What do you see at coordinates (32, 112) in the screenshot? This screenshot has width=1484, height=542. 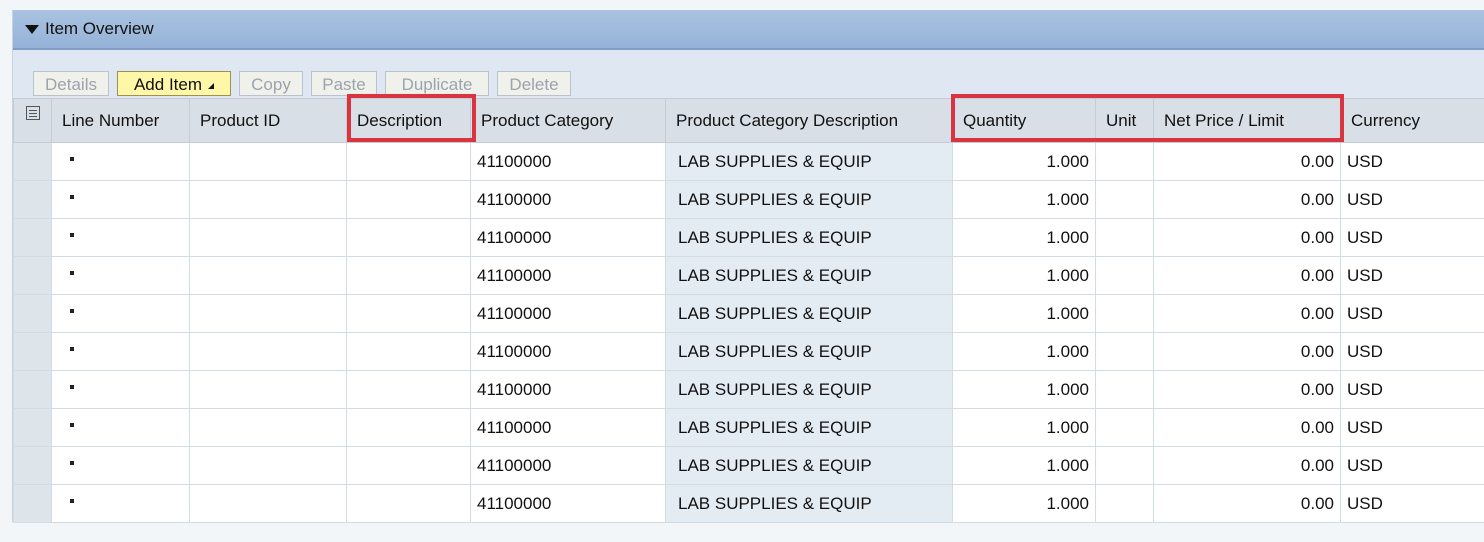 I see `table-settings-icon` at bounding box center [32, 112].